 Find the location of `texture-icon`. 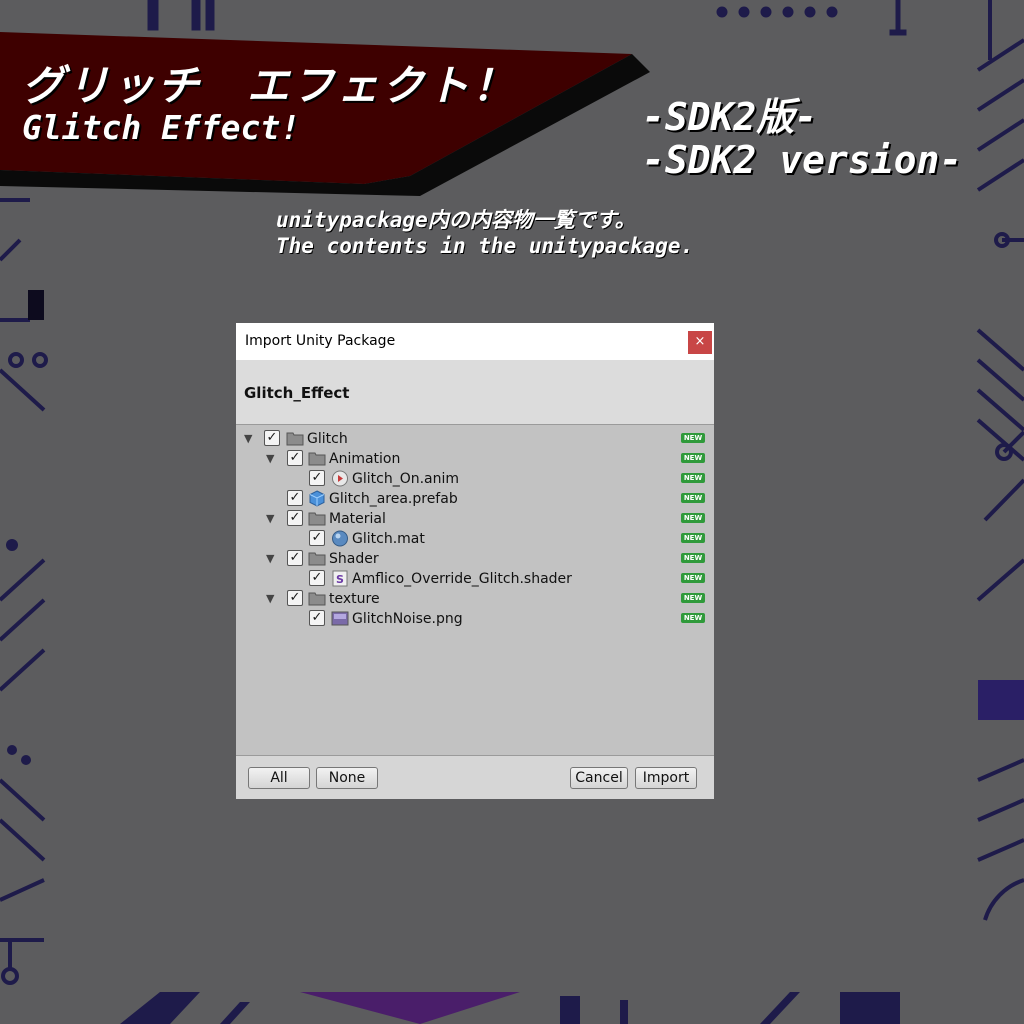

texture-icon is located at coordinates (340, 618).